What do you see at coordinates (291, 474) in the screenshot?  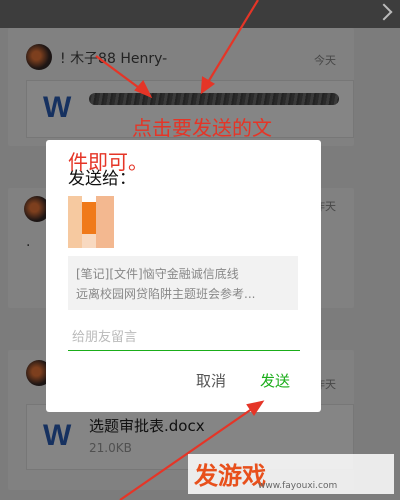 I see `watermark: 发游戏 www.fayouxi.com` at bounding box center [291, 474].